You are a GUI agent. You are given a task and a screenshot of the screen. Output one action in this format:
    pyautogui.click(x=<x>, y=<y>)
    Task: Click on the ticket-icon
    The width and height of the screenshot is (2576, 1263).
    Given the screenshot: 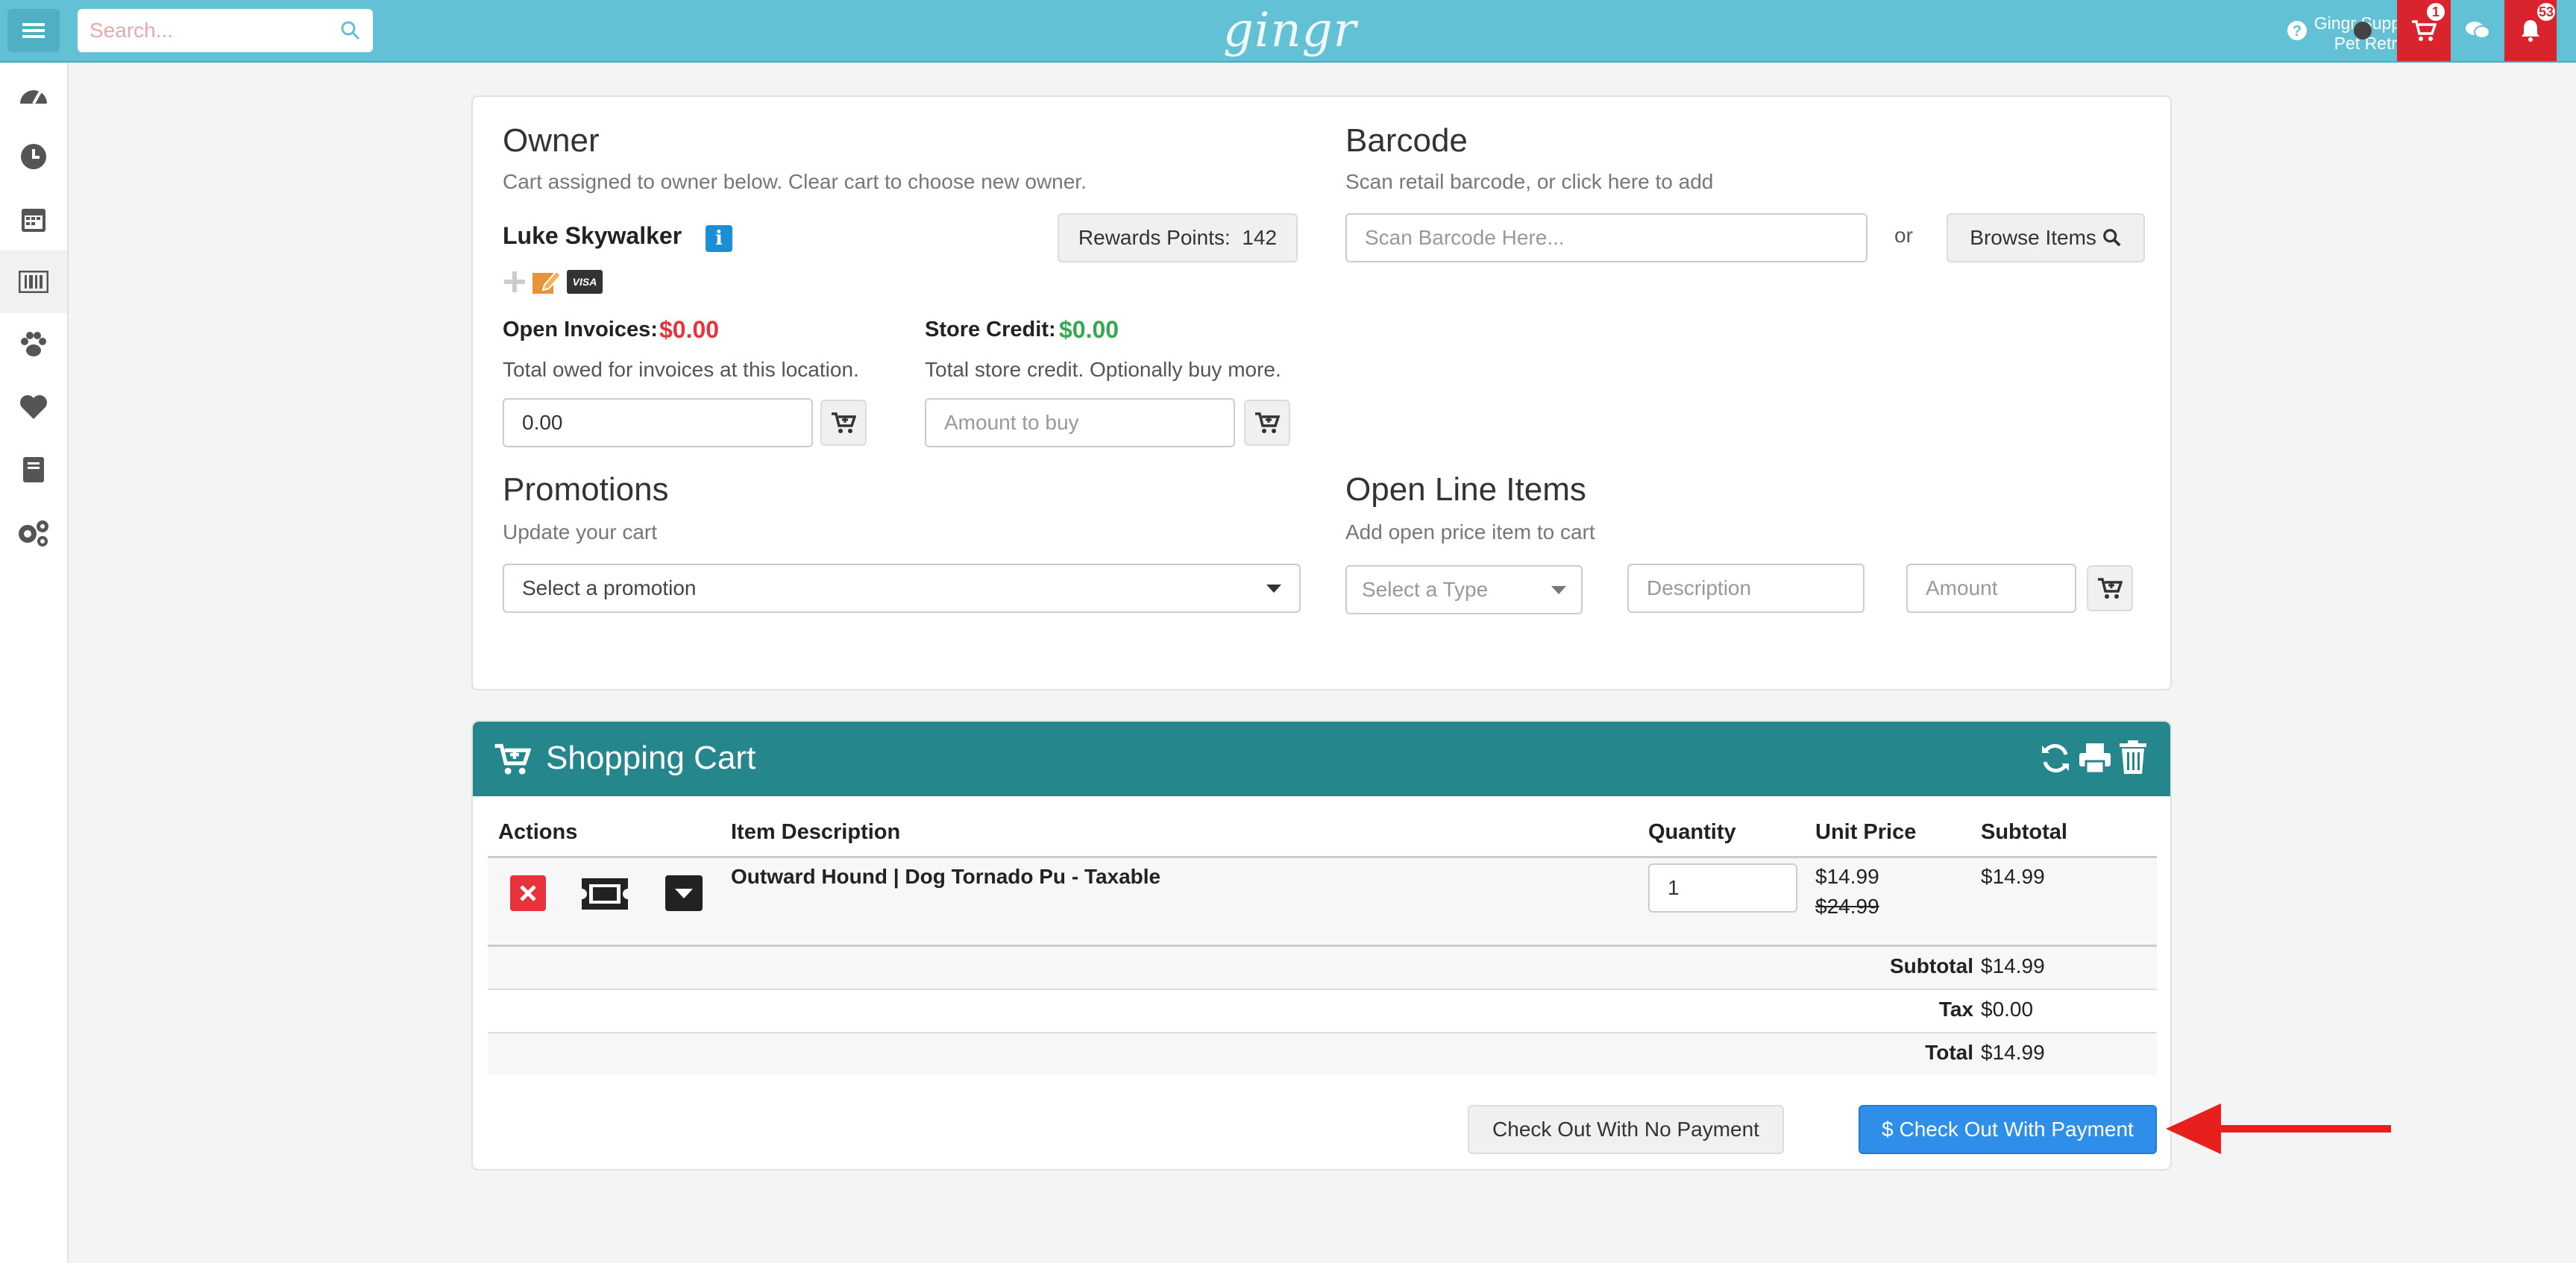 What is the action you would take?
    pyautogui.click(x=604, y=894)
    